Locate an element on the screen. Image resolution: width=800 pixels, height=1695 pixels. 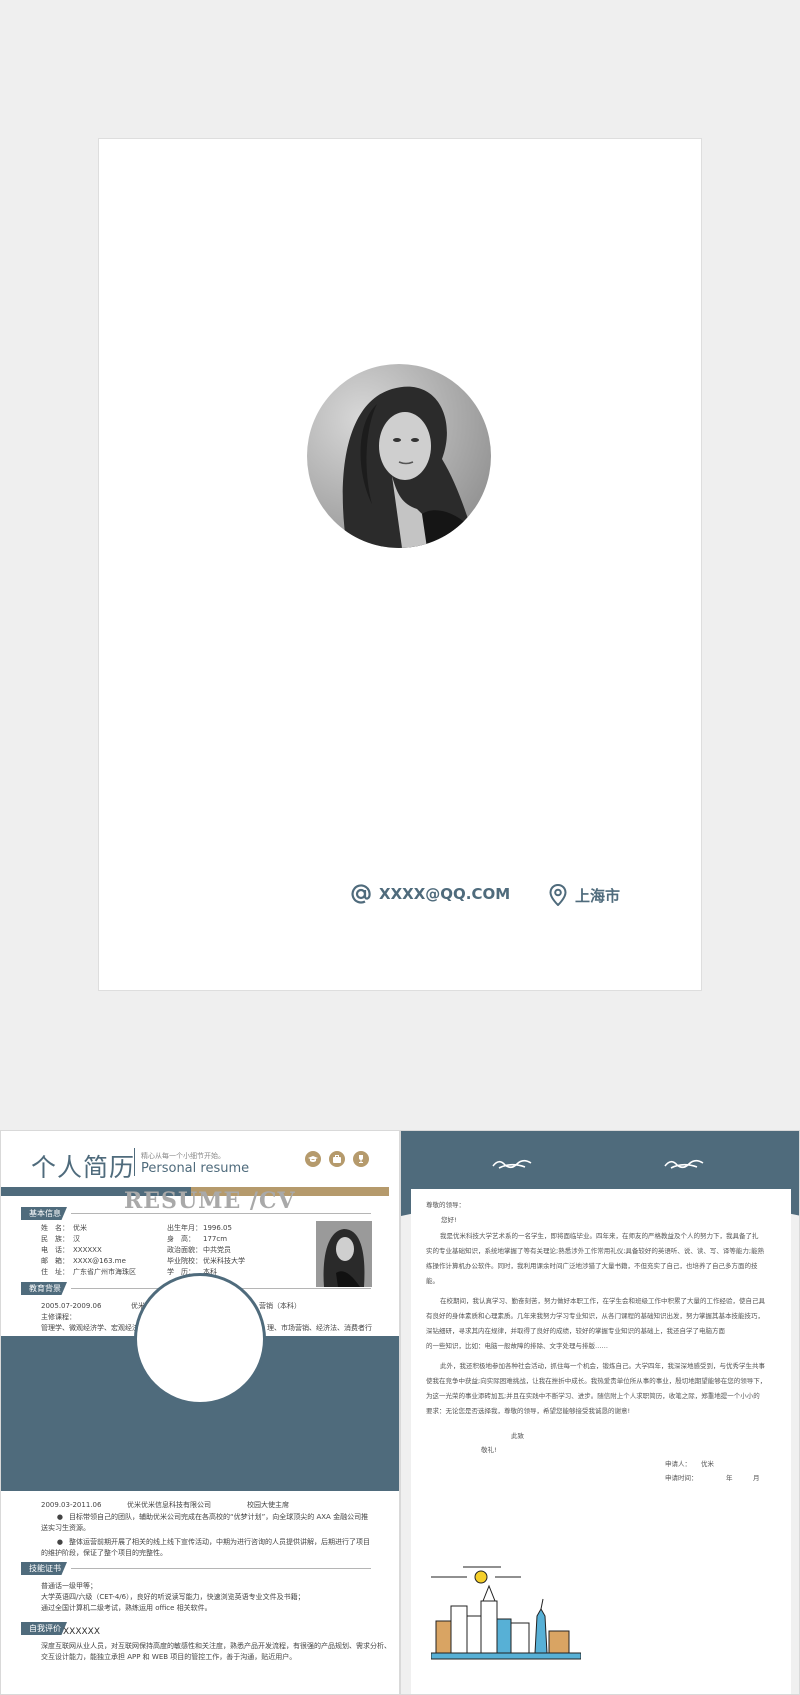
info-key: 姓 名： is located at coordinates (55, 1228).